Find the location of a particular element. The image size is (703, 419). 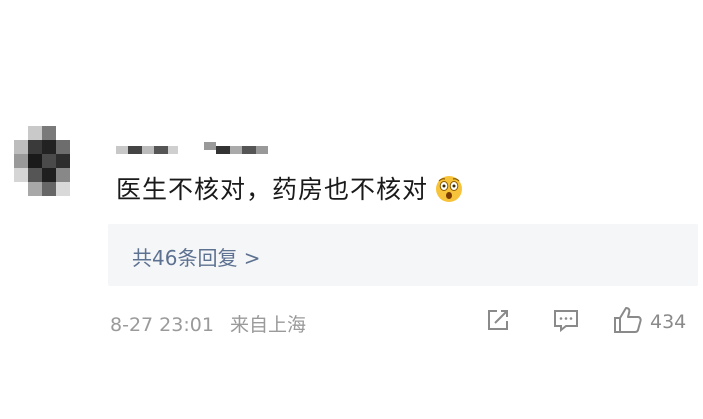

share-button is located at coordinates (498, 322).